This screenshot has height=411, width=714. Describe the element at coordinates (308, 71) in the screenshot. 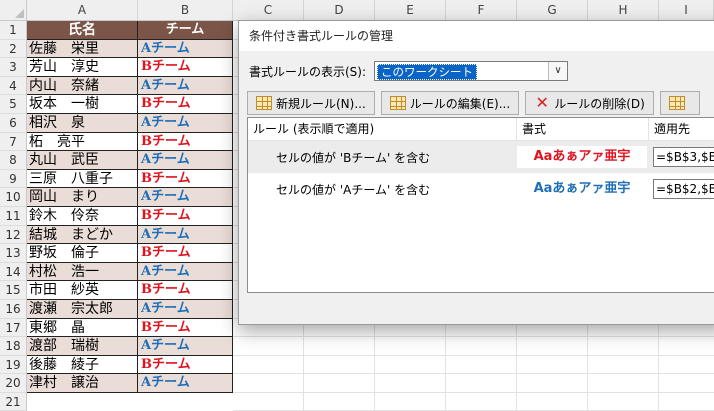

I see `show-rules-label: 書式ルールの表示(S):` at that location.